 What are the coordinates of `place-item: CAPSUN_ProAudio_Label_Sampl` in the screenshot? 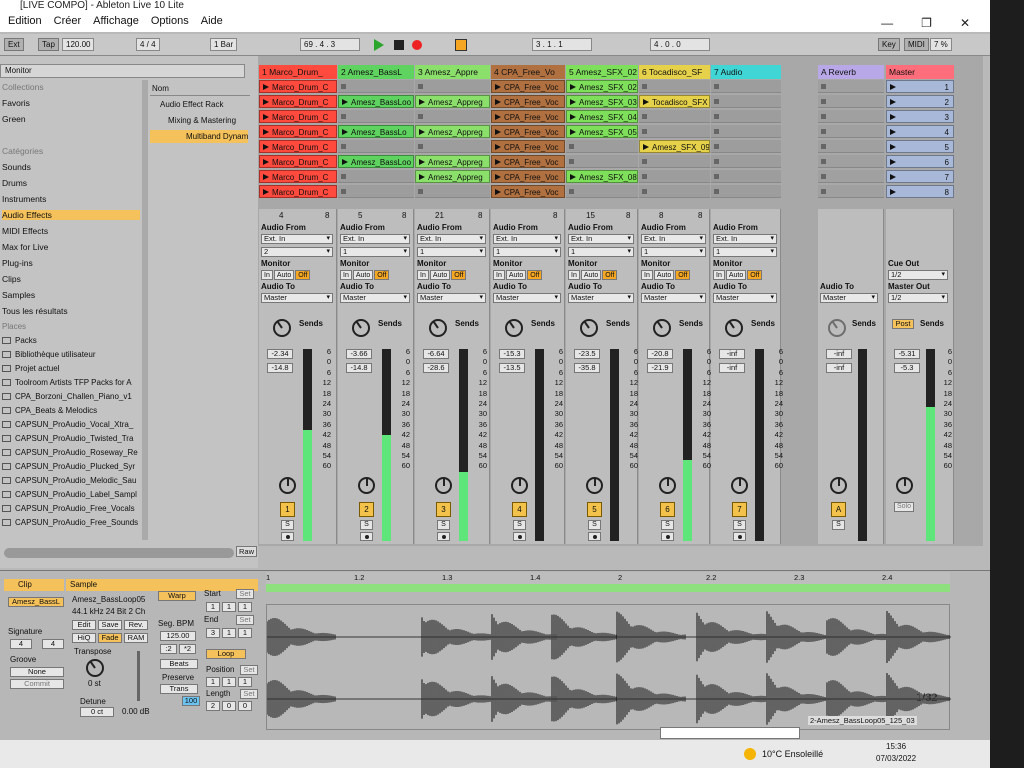 It's located at (69, 494).